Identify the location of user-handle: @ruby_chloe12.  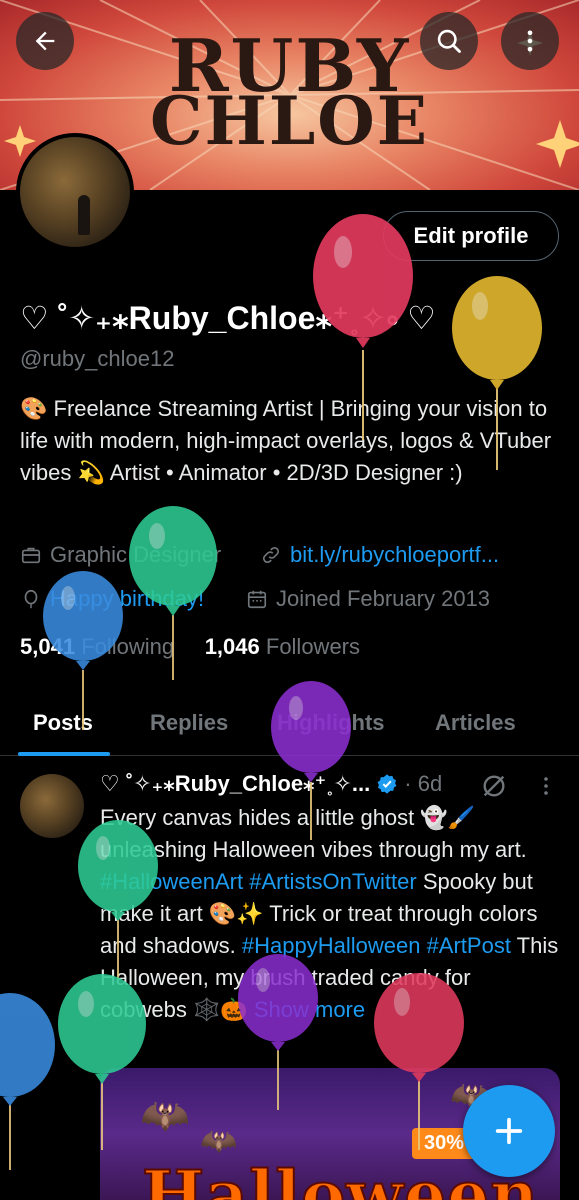
(97, 358).